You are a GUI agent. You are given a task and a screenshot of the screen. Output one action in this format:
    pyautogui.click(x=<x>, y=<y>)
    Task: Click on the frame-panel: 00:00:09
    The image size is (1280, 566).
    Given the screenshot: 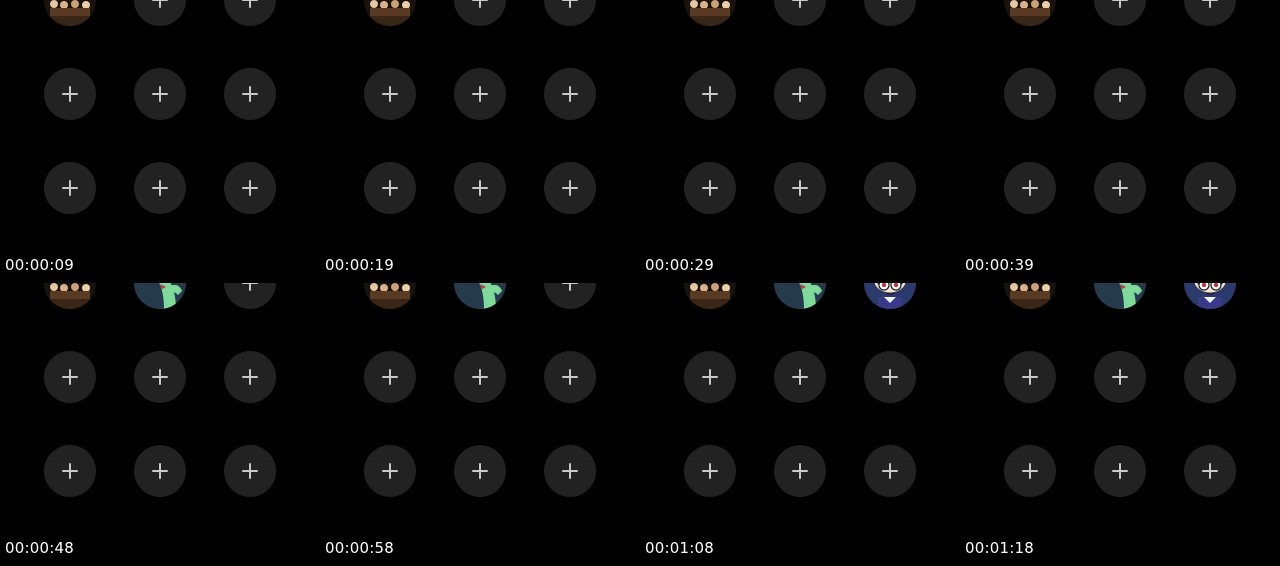 What is the action you would take?
    pyautogui.click(x=160, y=141)
    